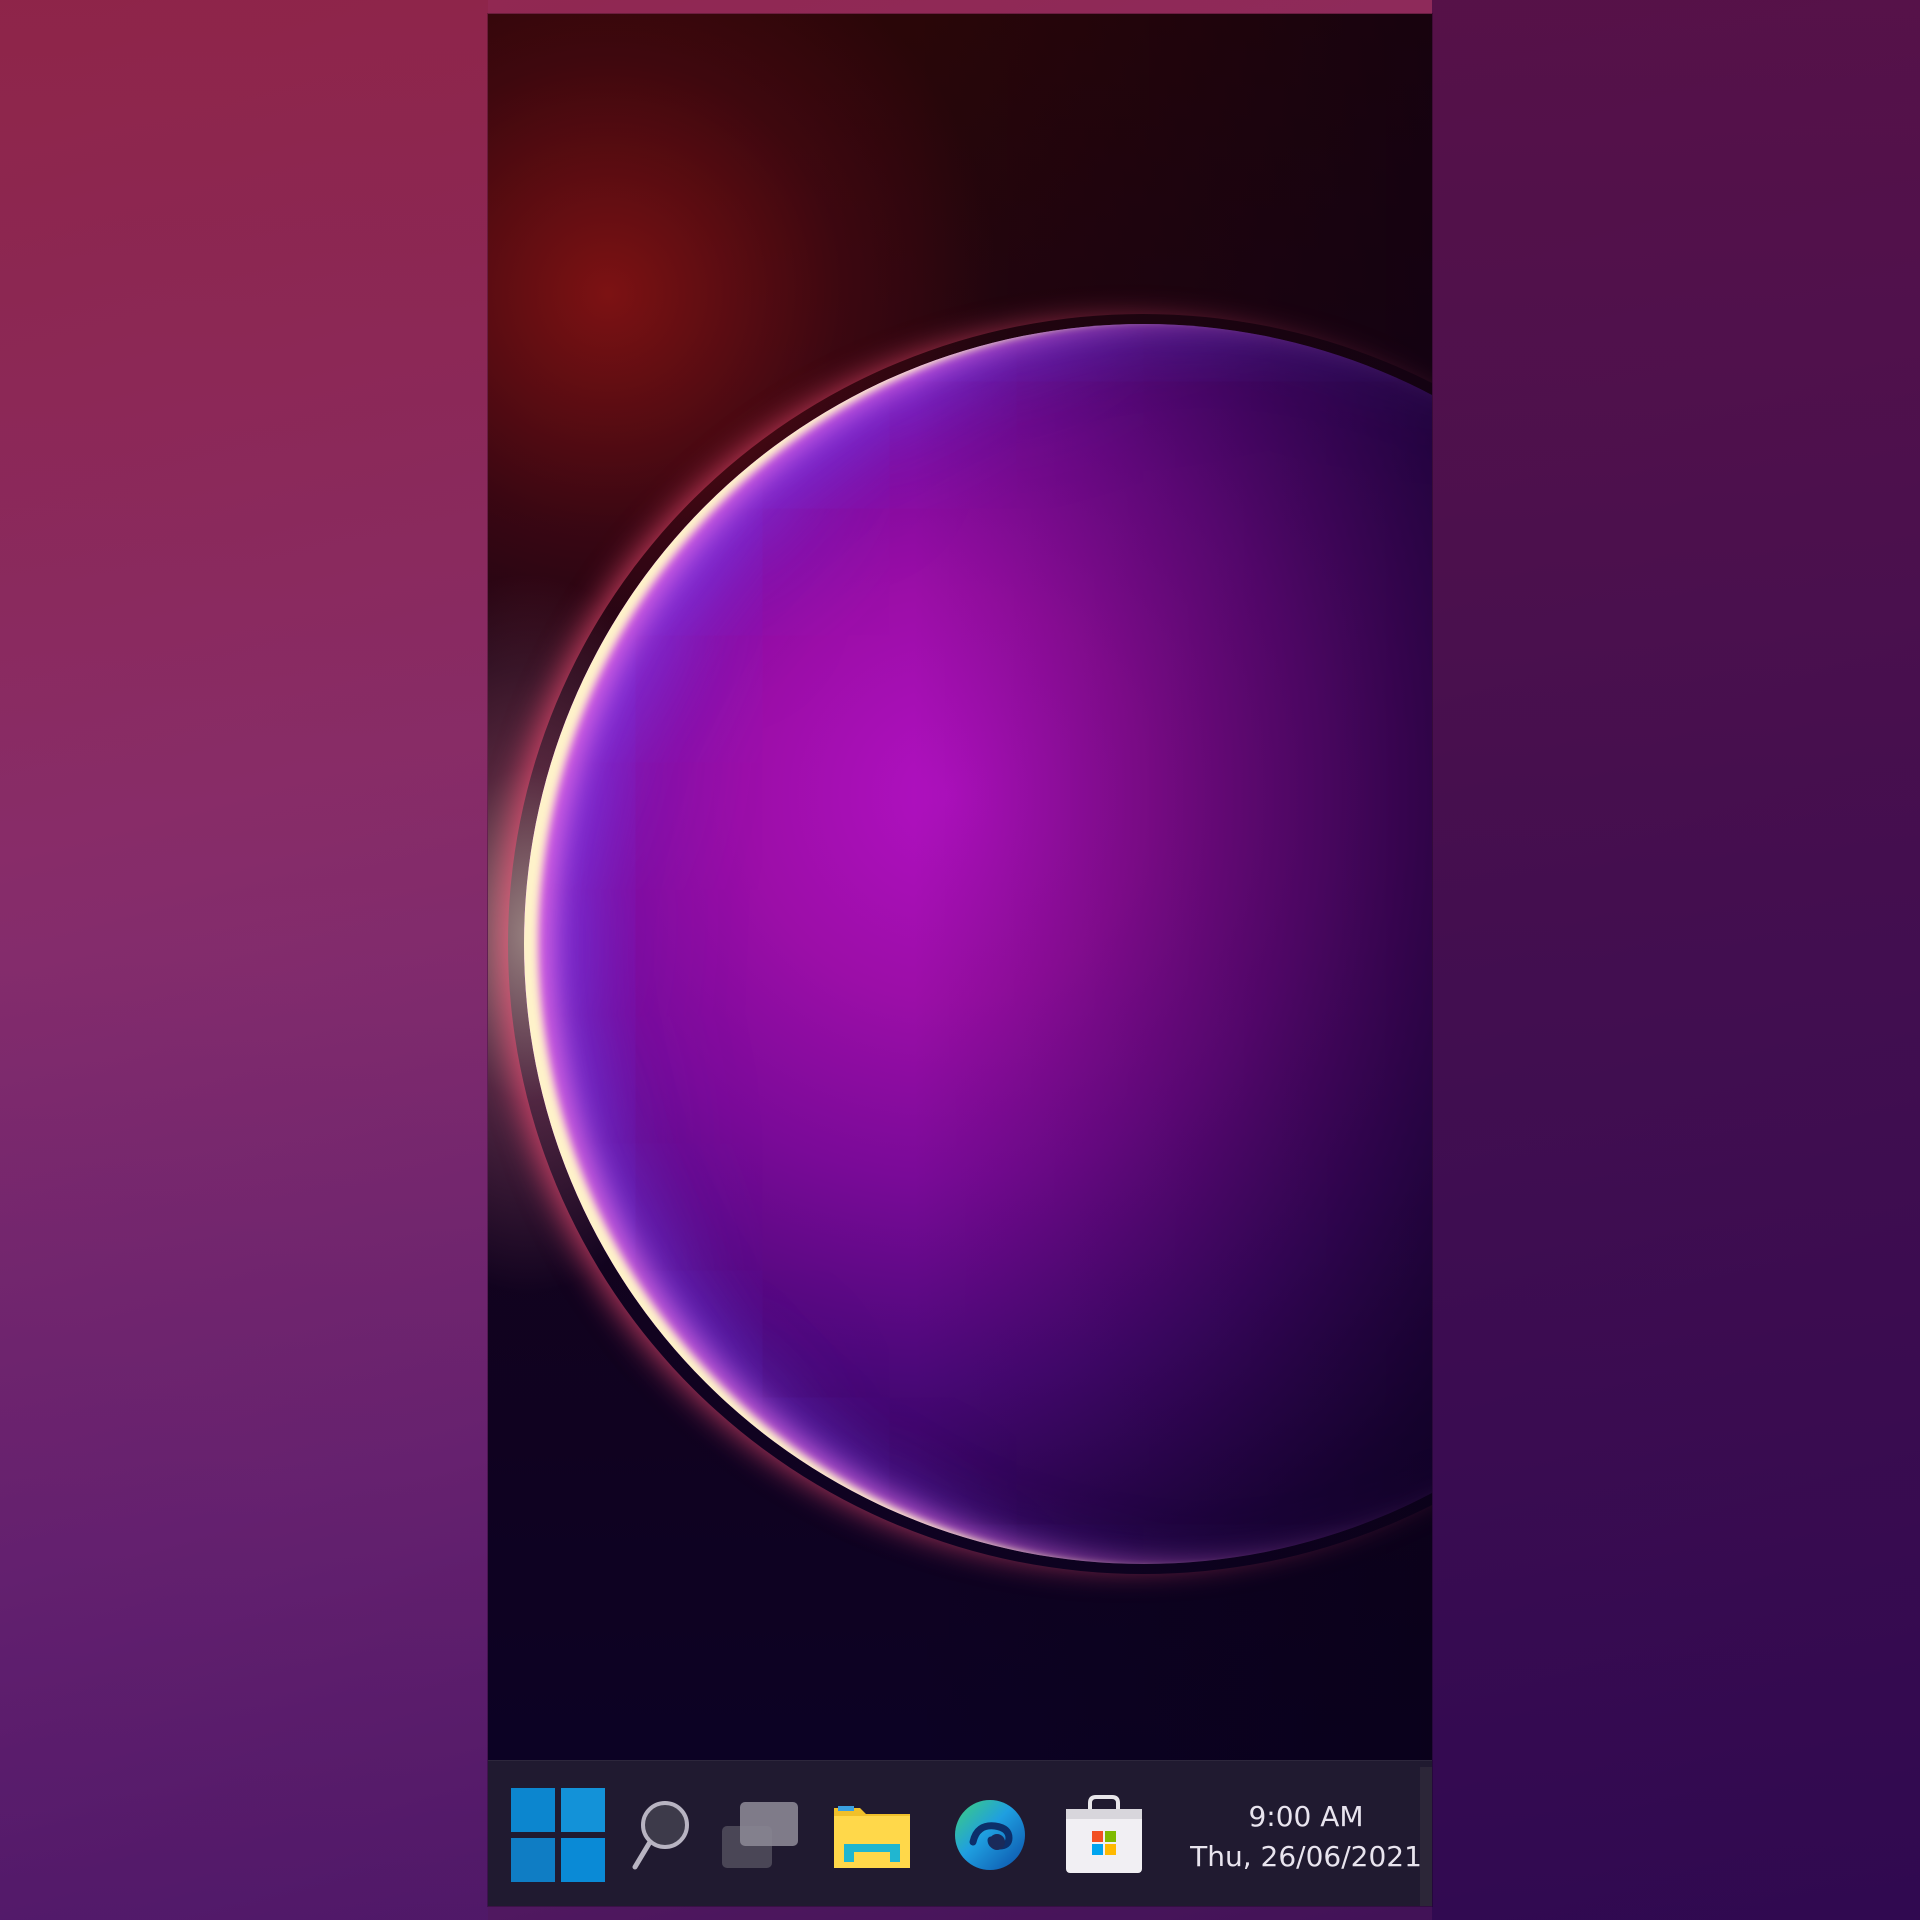  I want to click on search-icon, so click(660, 1835).